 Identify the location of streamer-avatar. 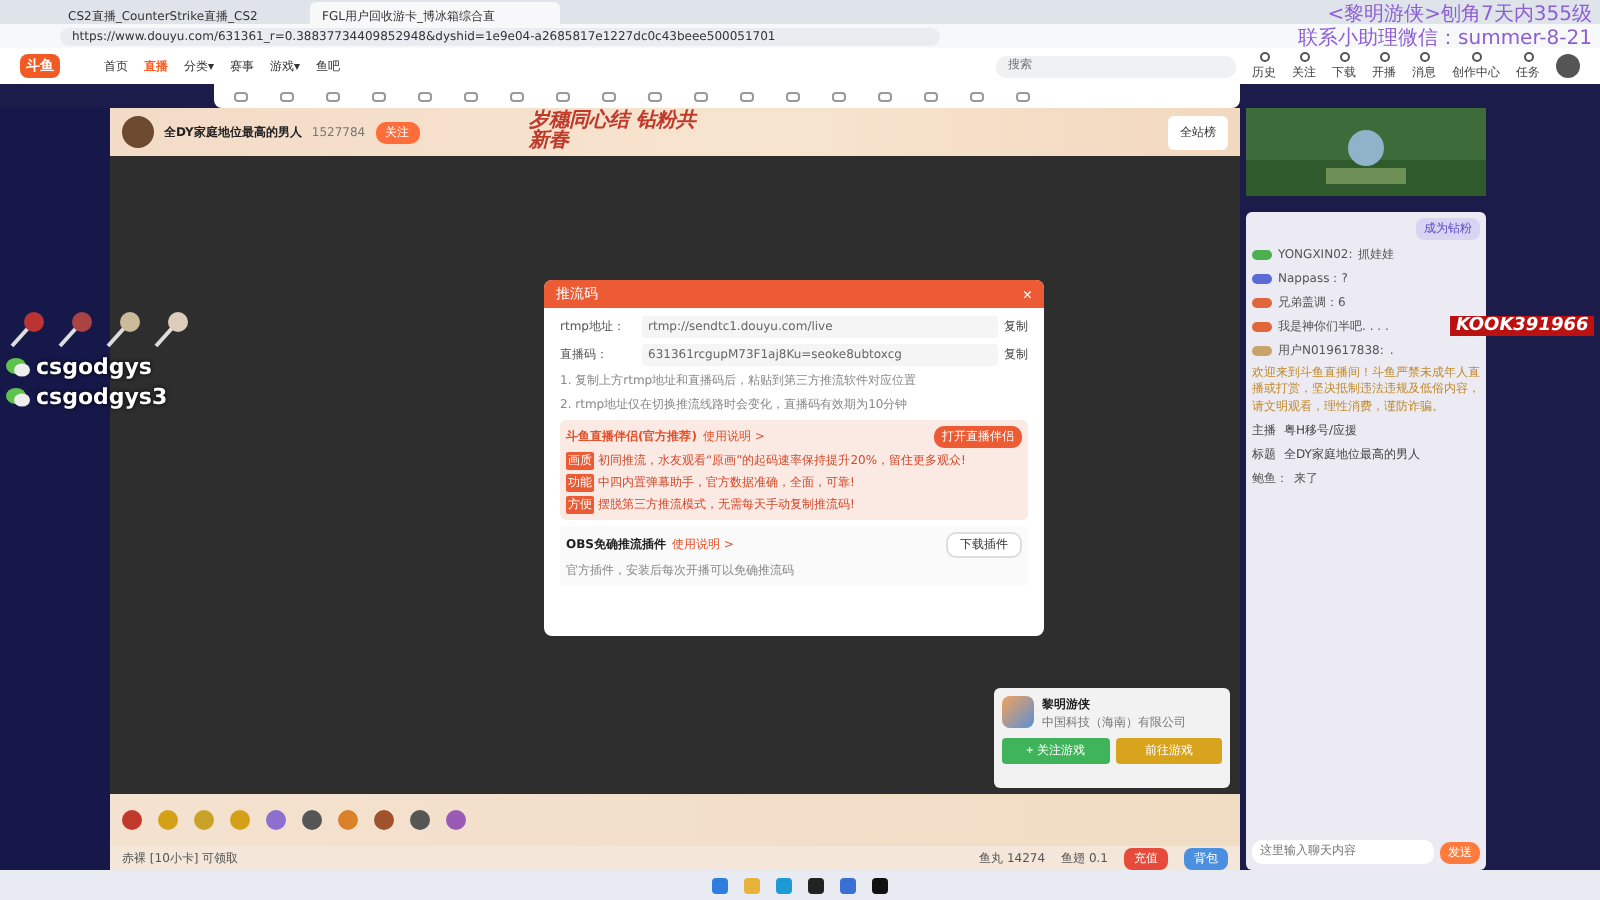
(138, 132).